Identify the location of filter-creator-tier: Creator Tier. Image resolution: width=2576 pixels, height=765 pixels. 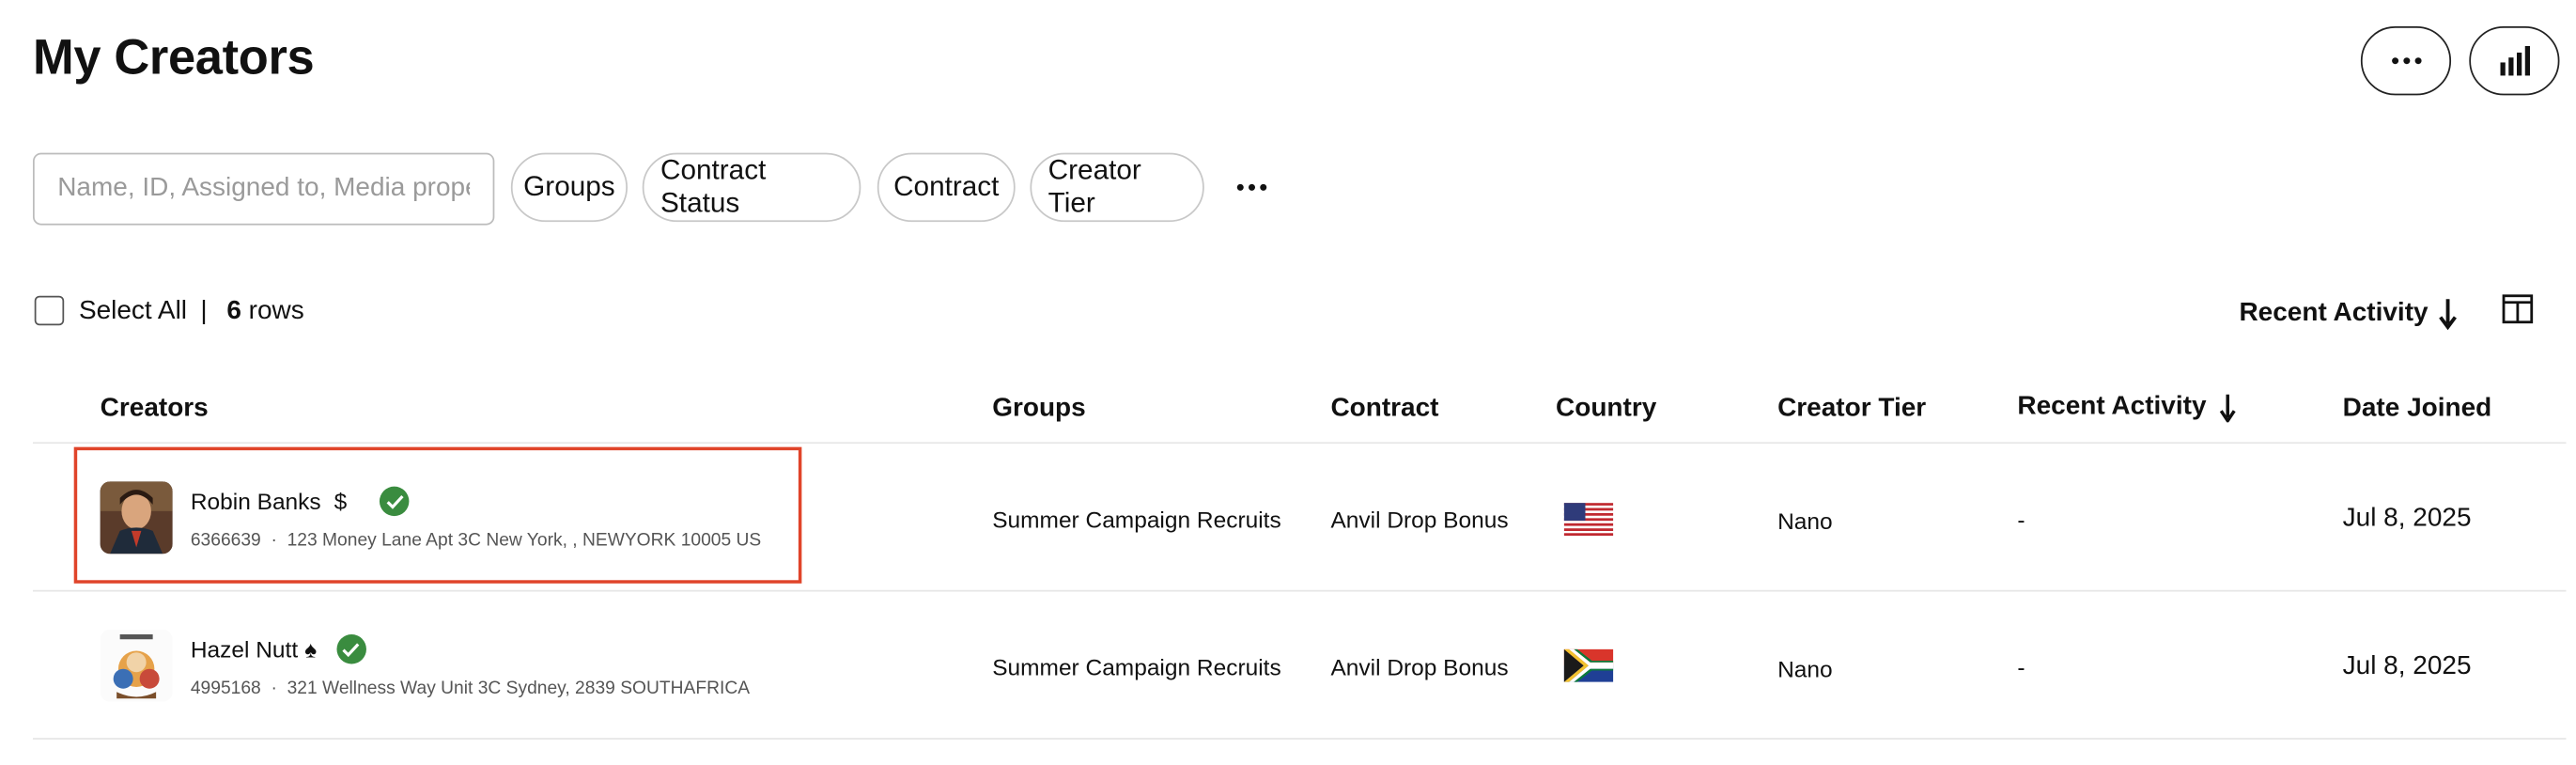
(1117, 187).